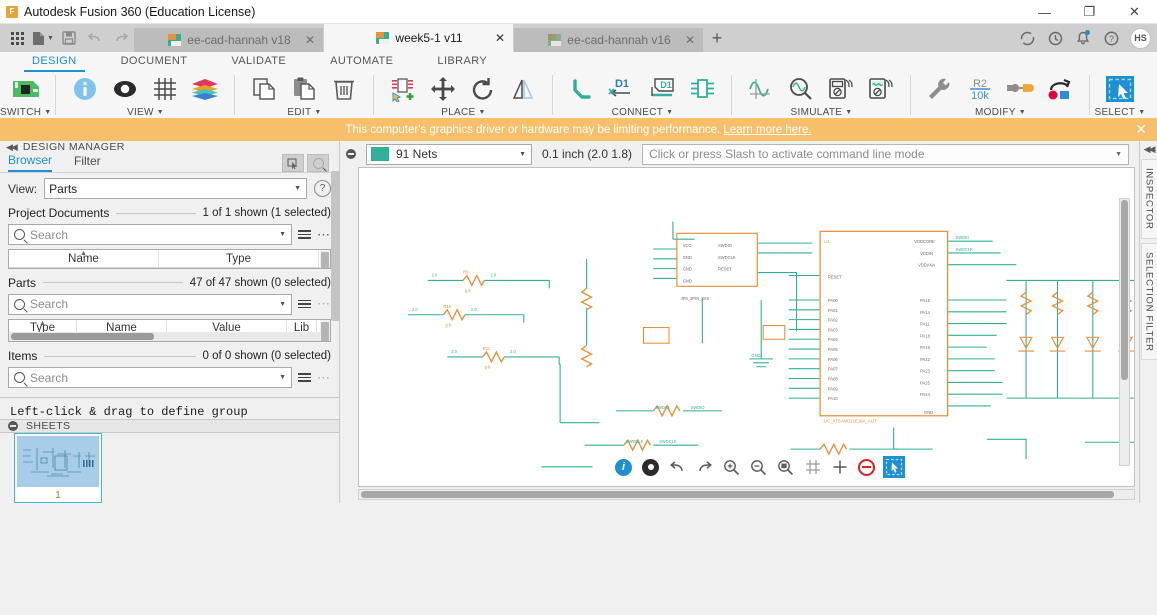 The width and height of the screenshot is (1157, 615). I want to click on select-in-canvas-button, so click(293, 163).